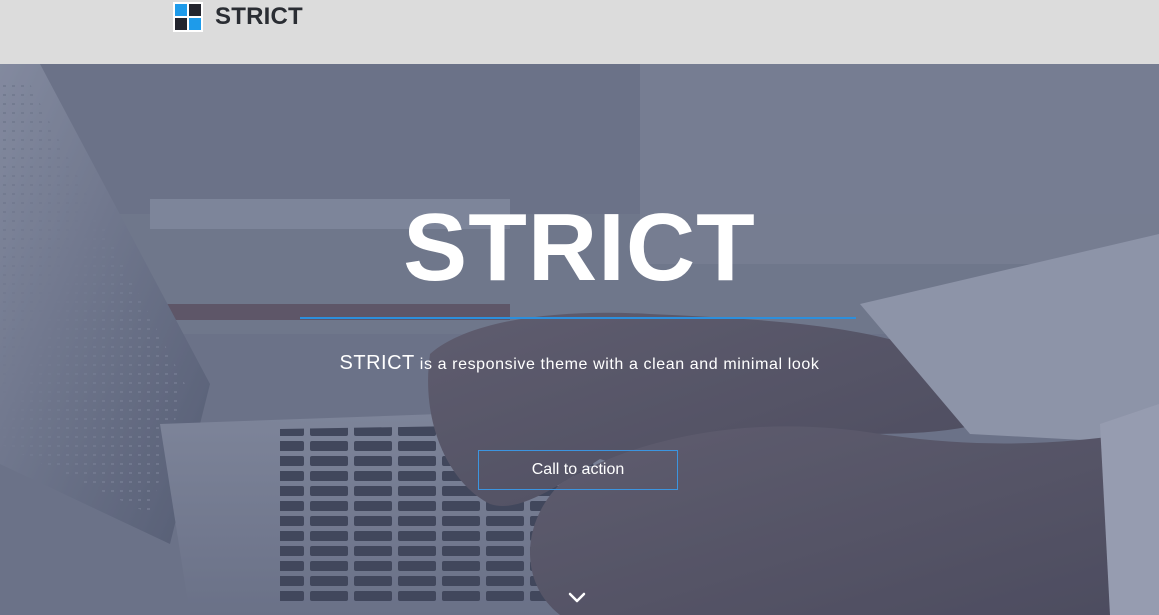 This screenshot has height=615, width=1159. What do you see at coordinates (578, 318) in the screenshot?
I see `hero-divider` at bounding box center [578, 318].